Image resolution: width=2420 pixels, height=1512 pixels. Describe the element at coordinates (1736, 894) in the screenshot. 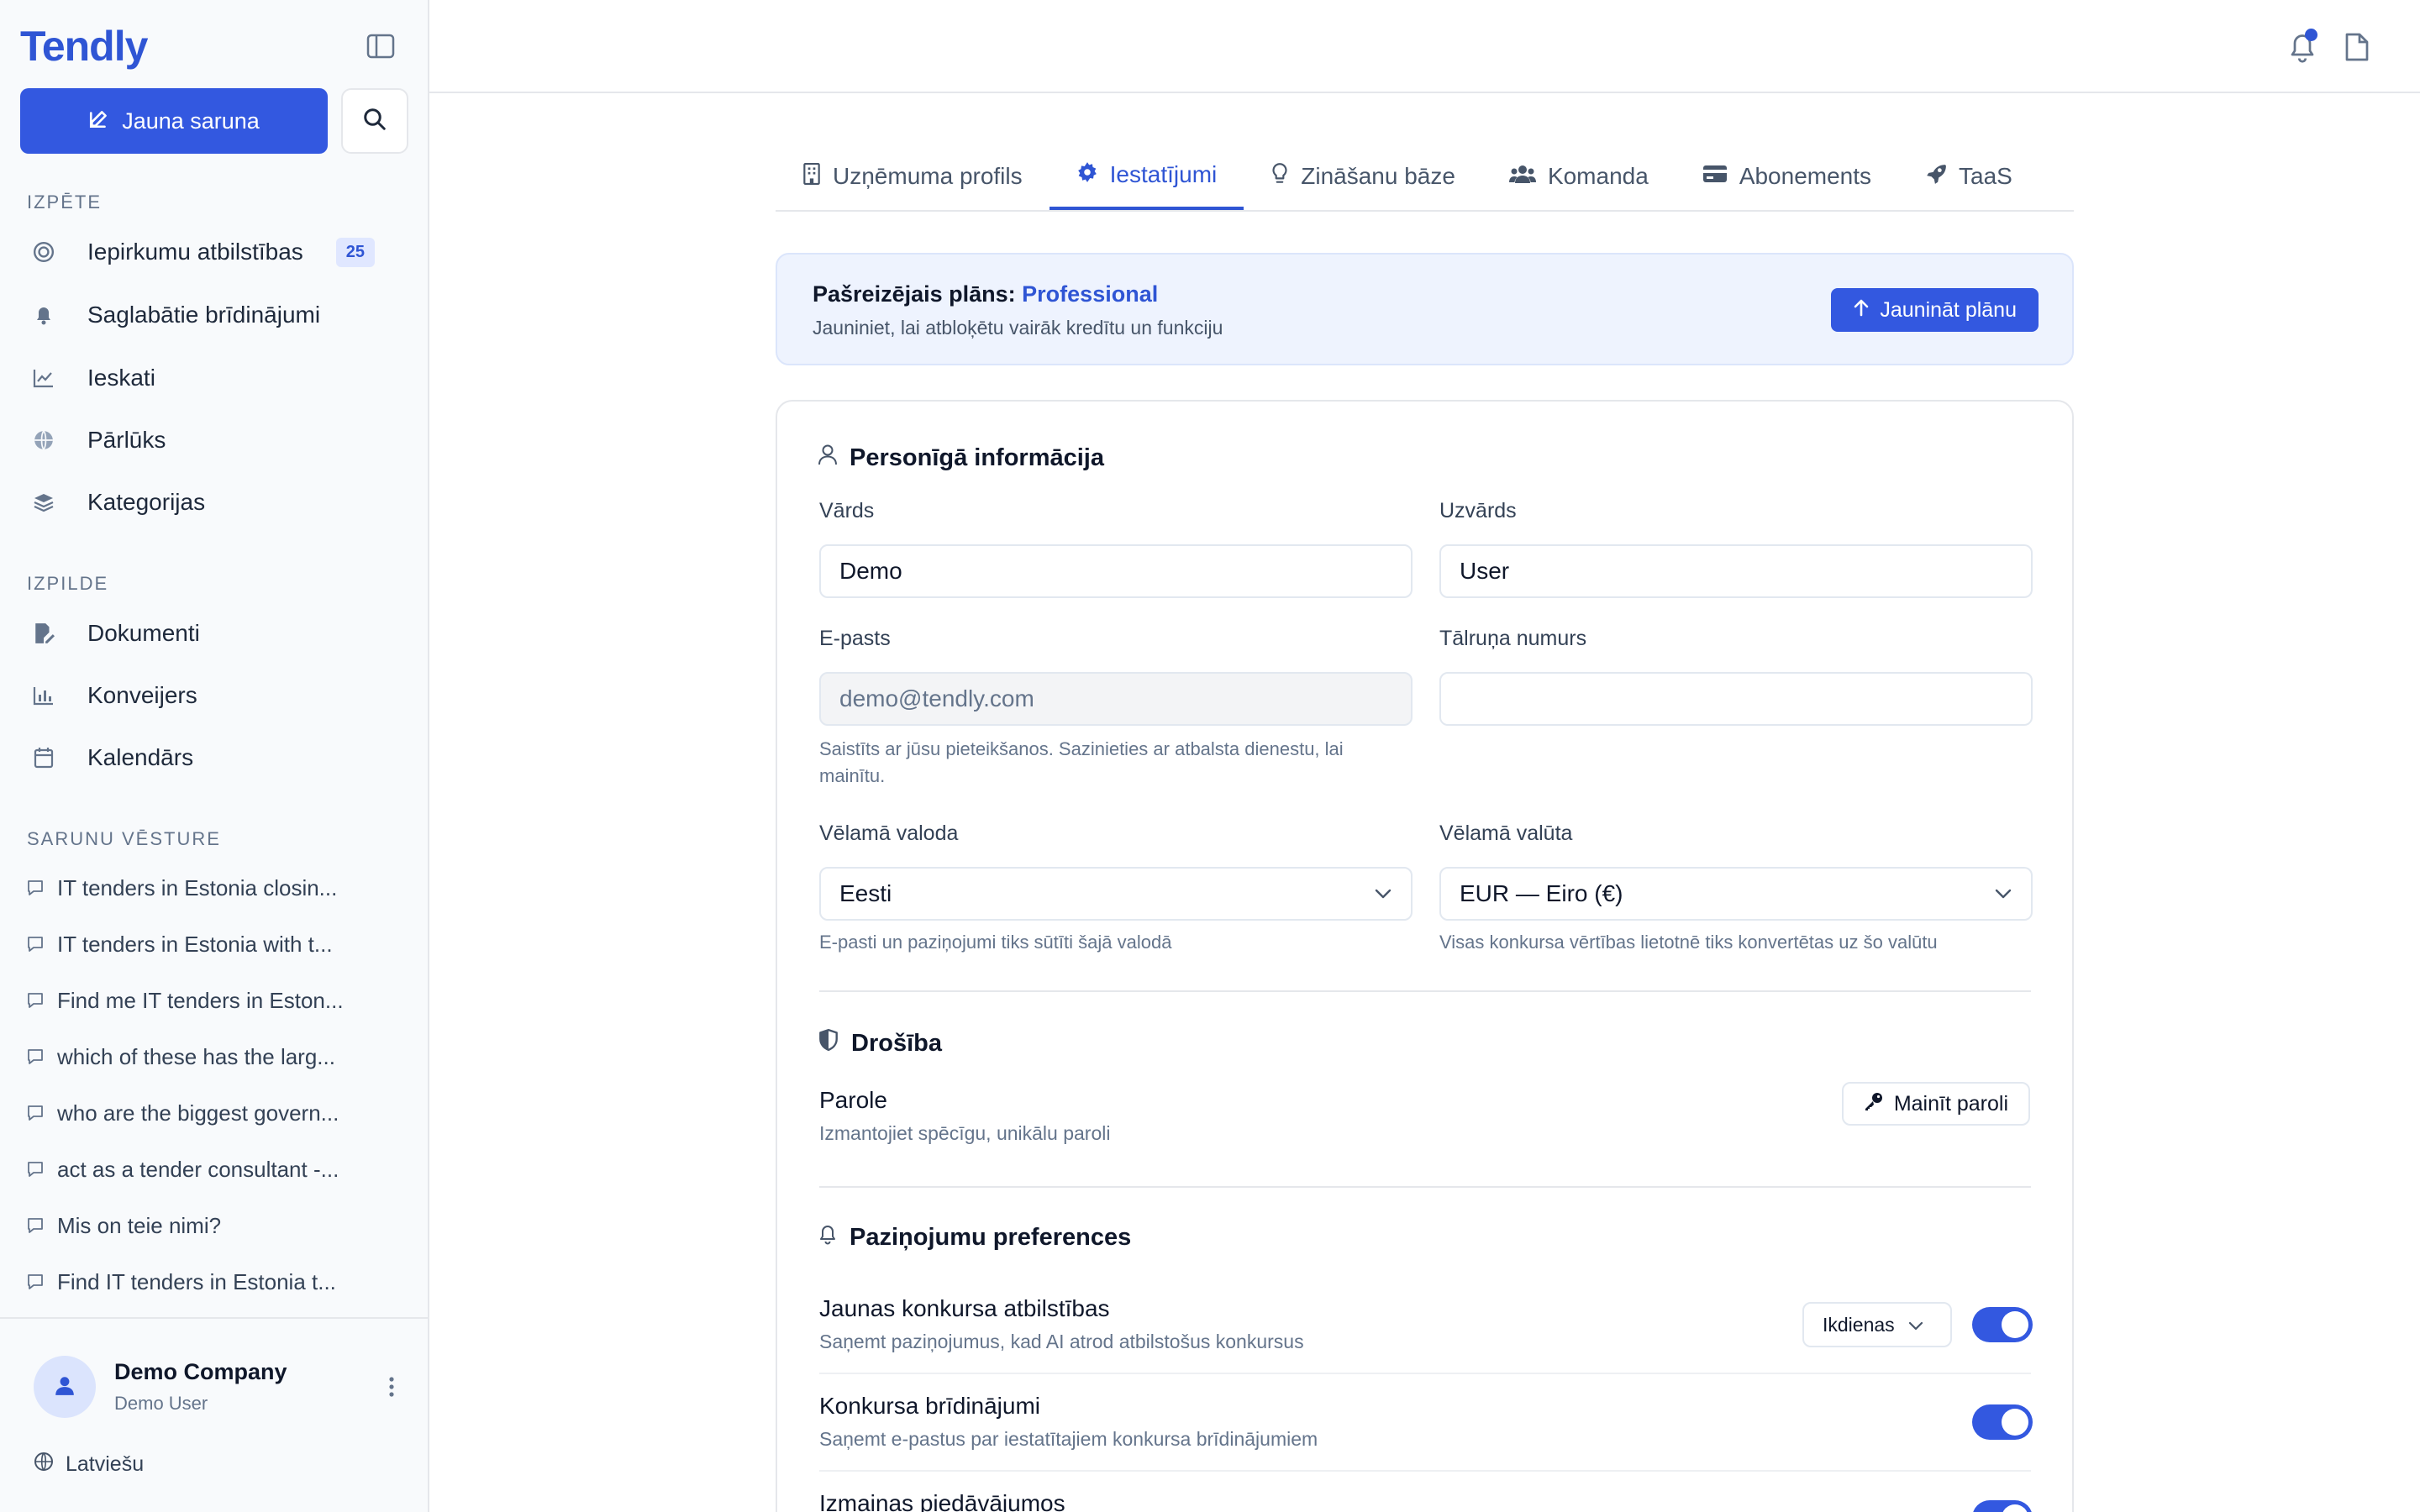

I see `currency-select: EUR — Eiro (€)` at that location.